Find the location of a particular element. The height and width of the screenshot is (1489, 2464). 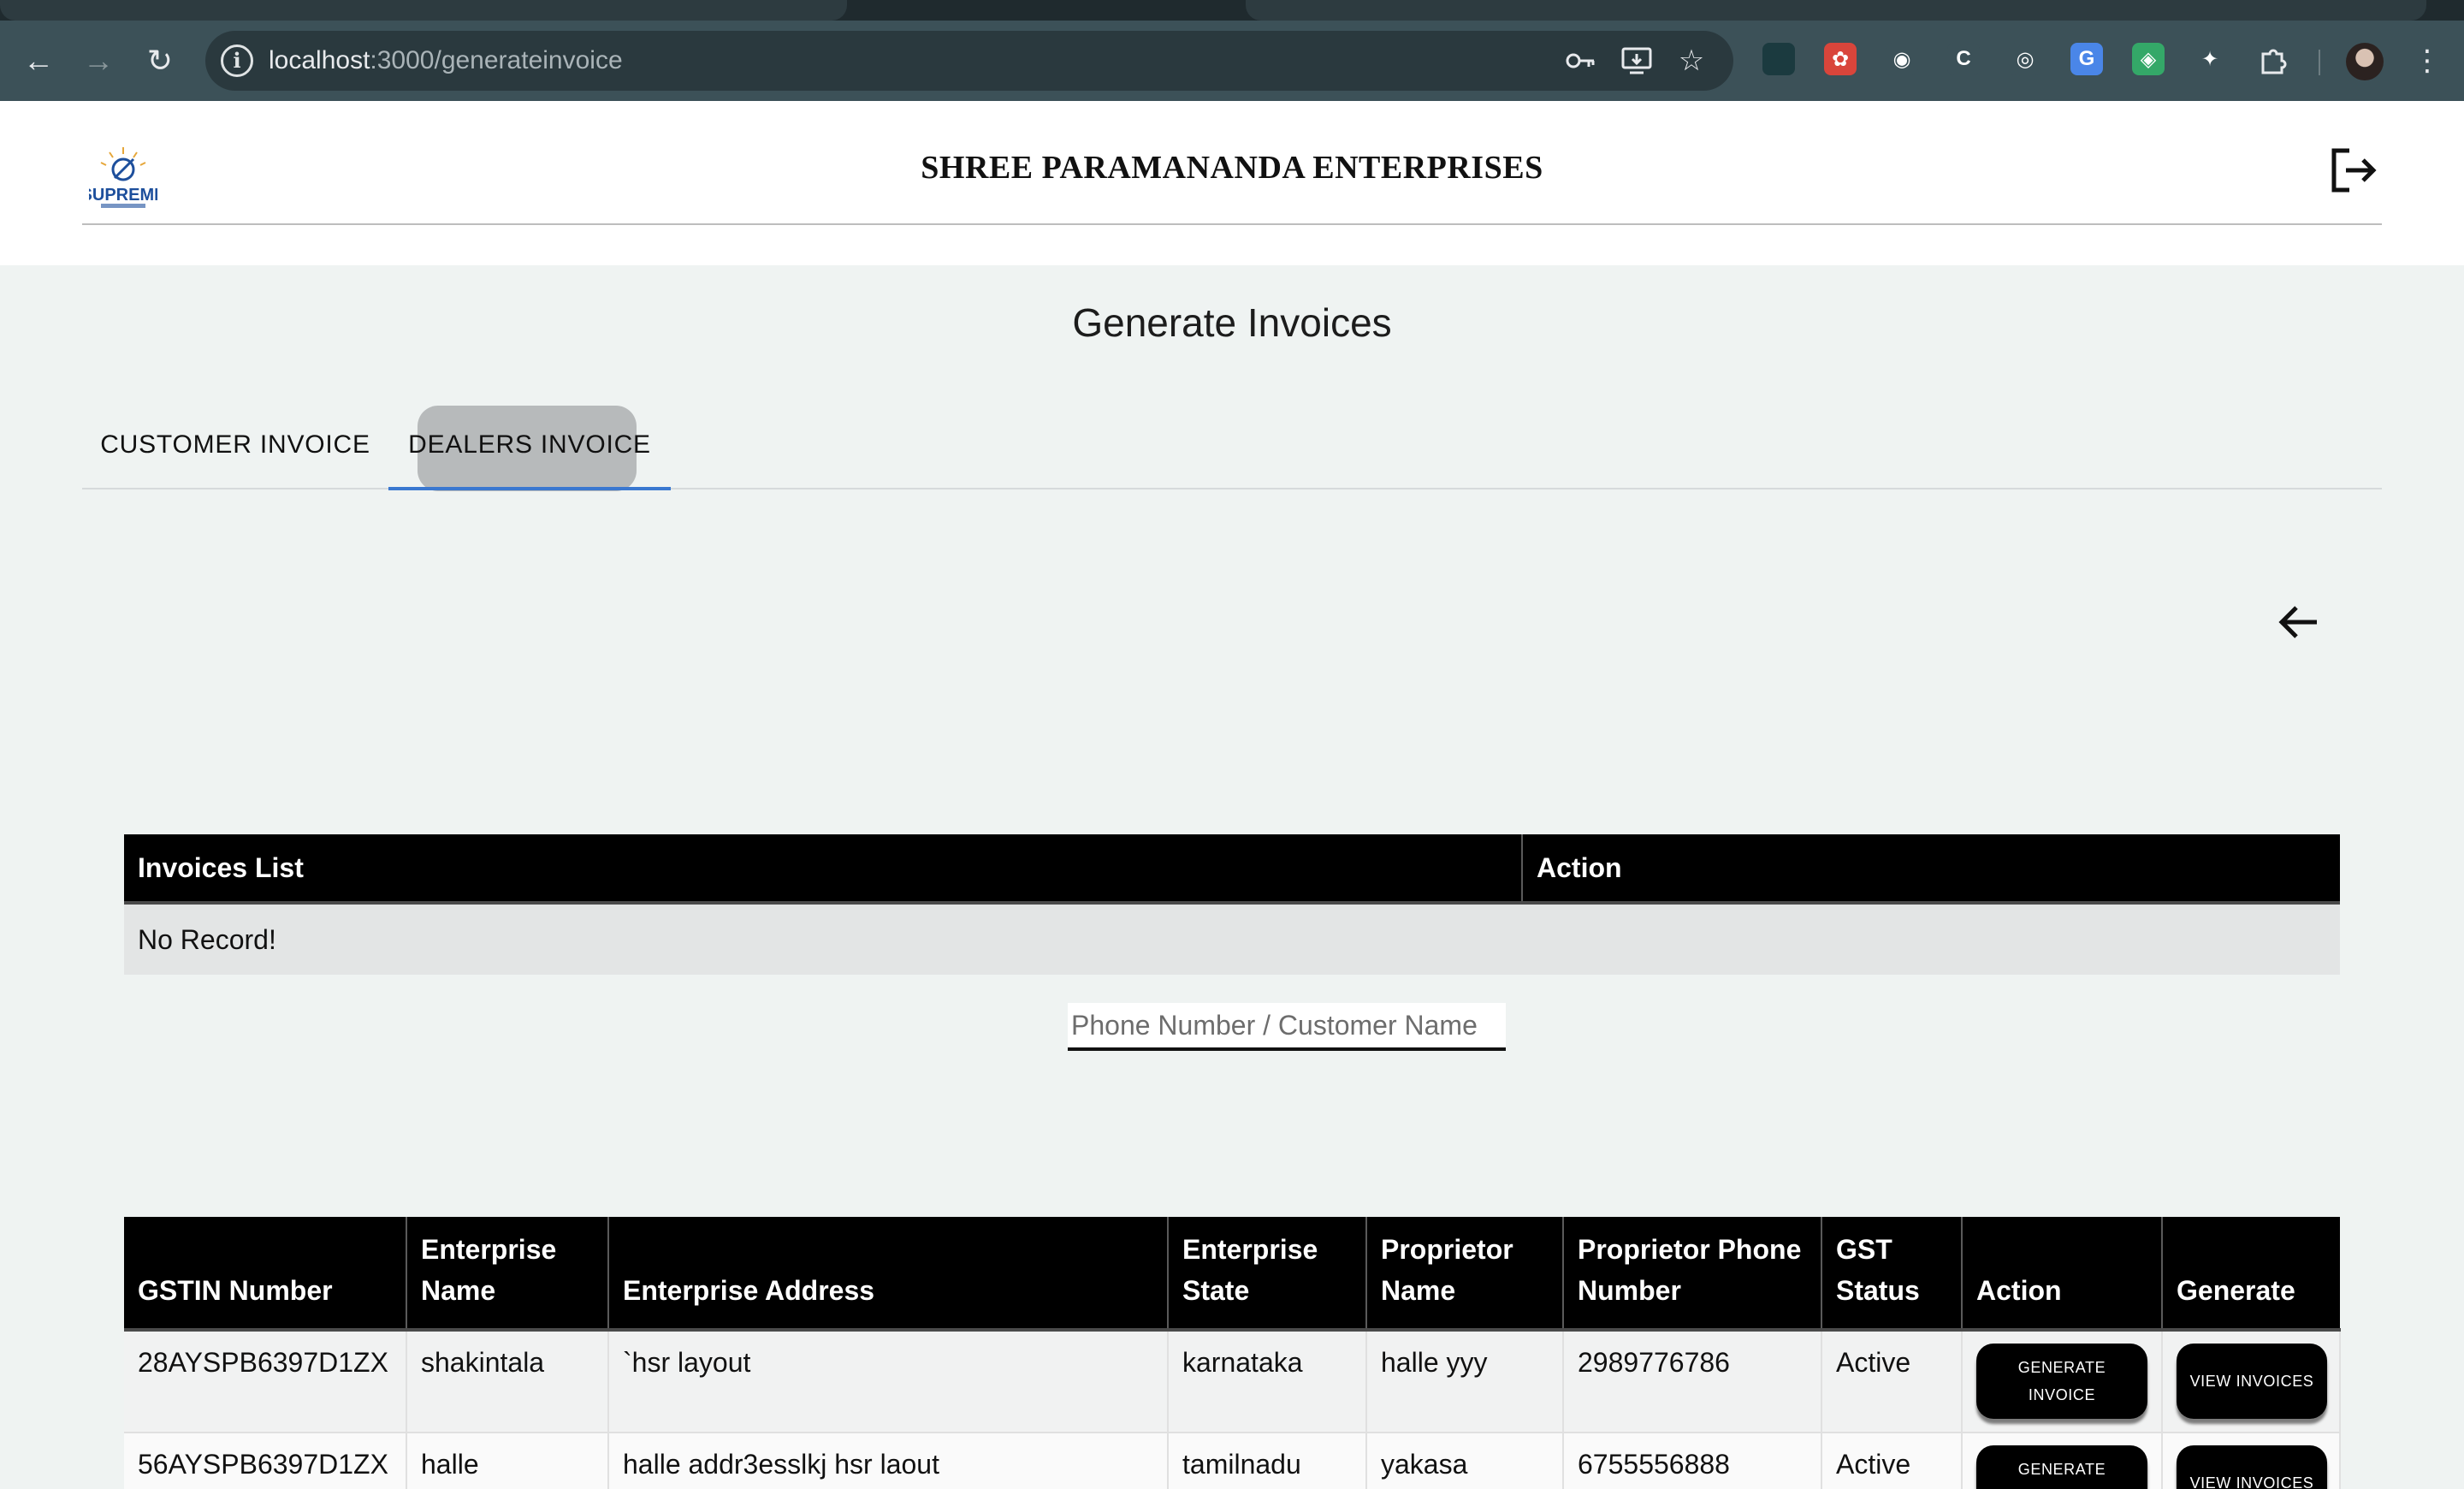

cell-gstin: 56AYSPB6397D1ZX is located at coordinates (265, 1460).